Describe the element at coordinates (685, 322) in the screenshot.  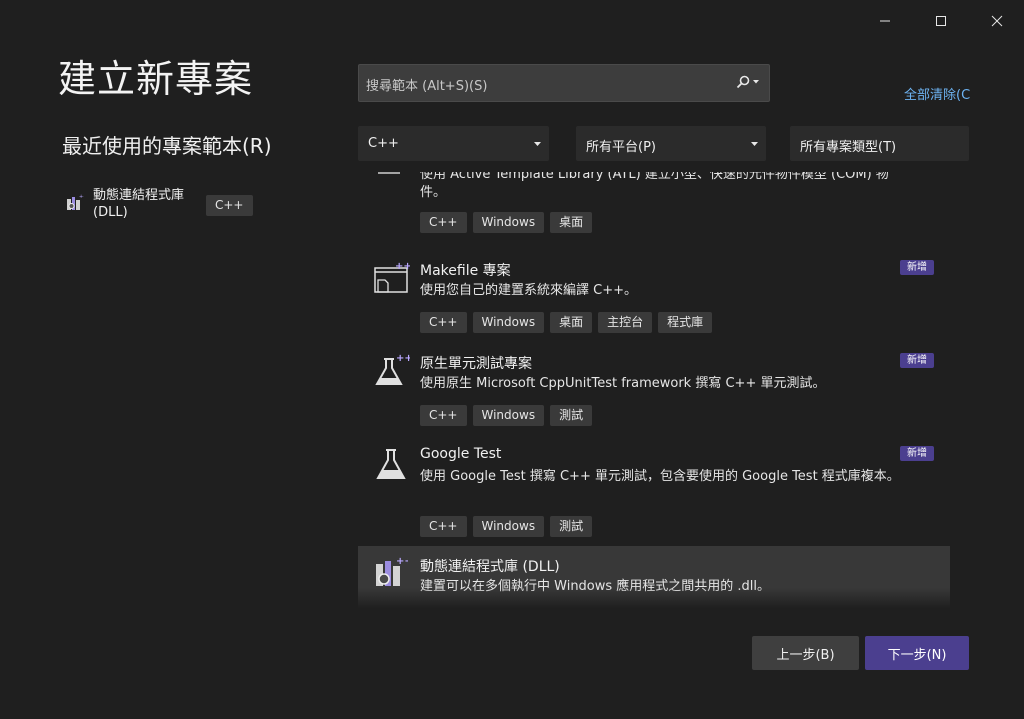
I see `template-tag: 程式庫` at that location.